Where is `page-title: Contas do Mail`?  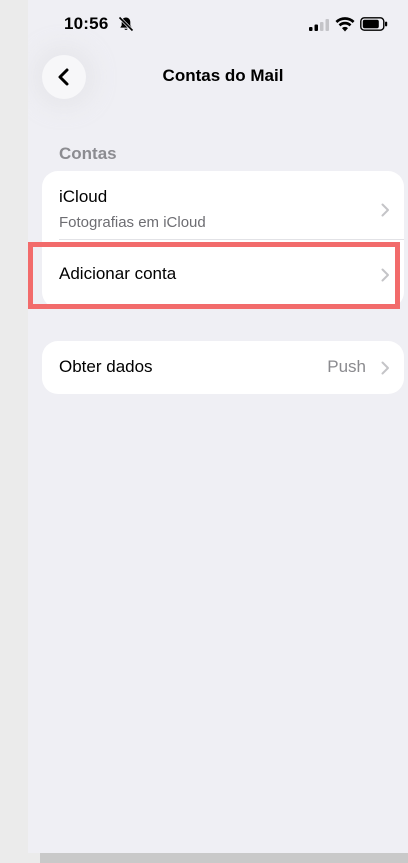 page-title: Contas do Mail is located at coordinates (223, 75).